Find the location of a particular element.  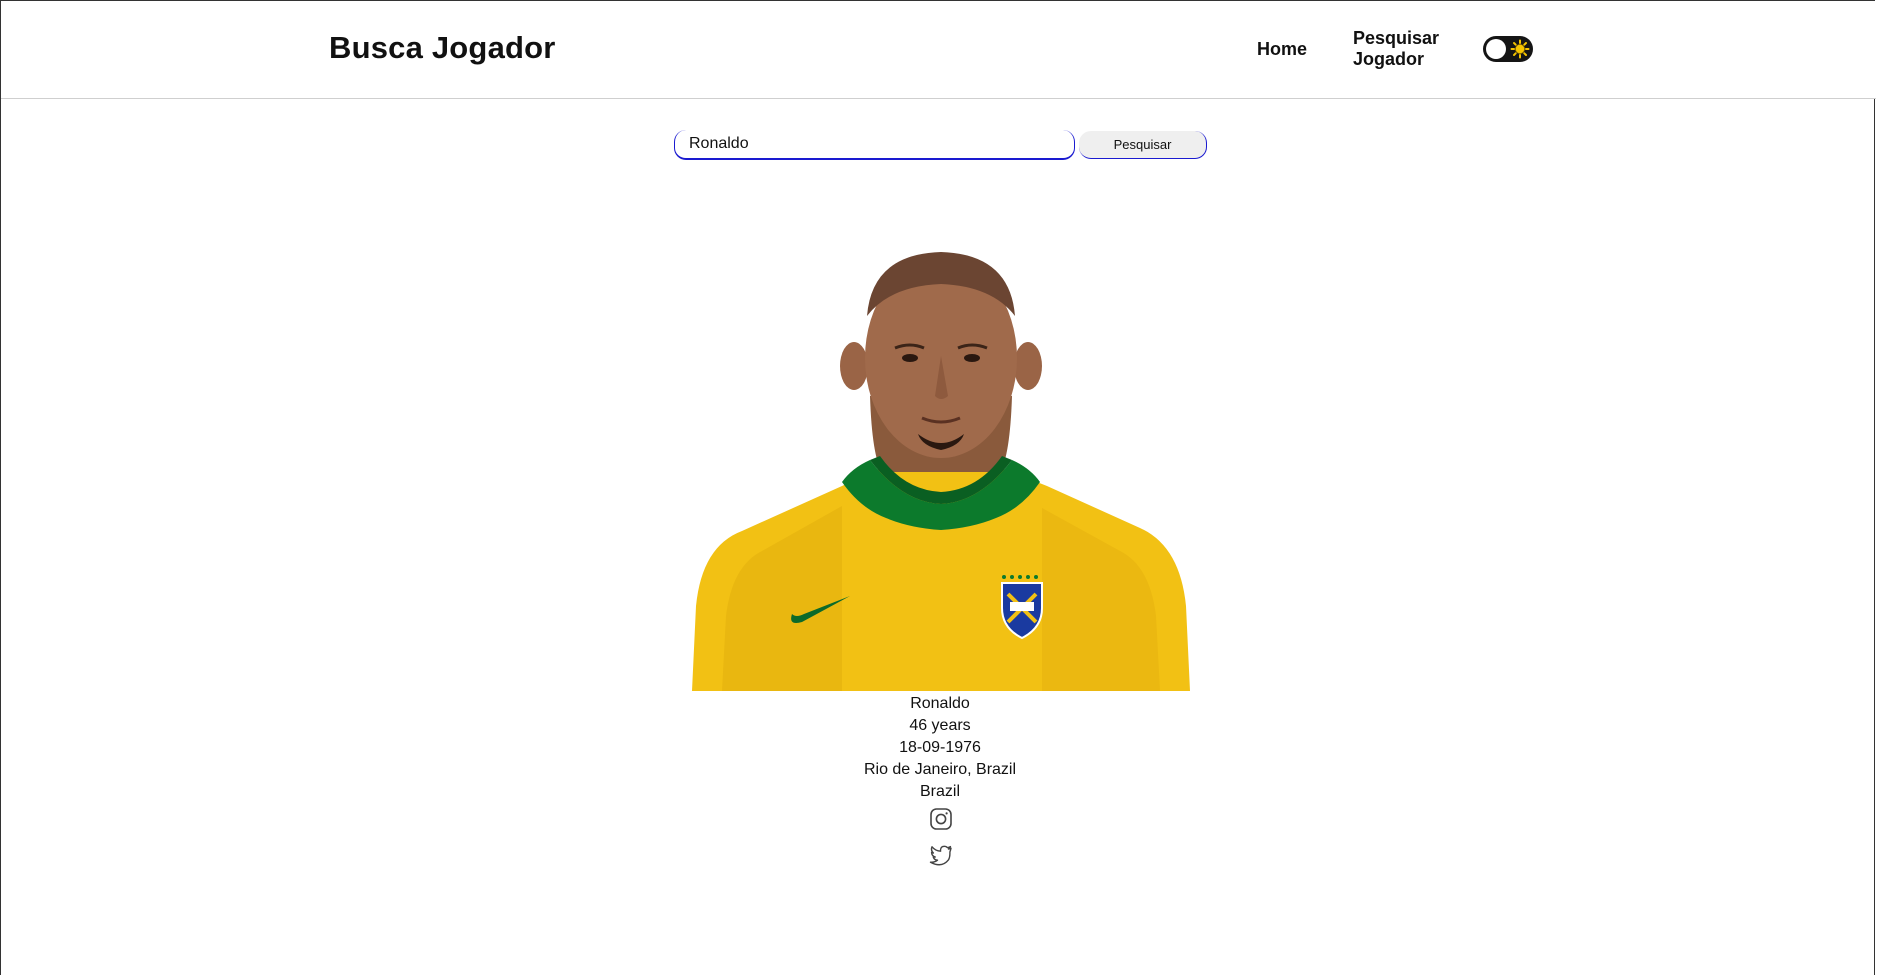

top-navbar: Busca Jogador Home Pesquisar Jogador is located at coordinates (938, 50).